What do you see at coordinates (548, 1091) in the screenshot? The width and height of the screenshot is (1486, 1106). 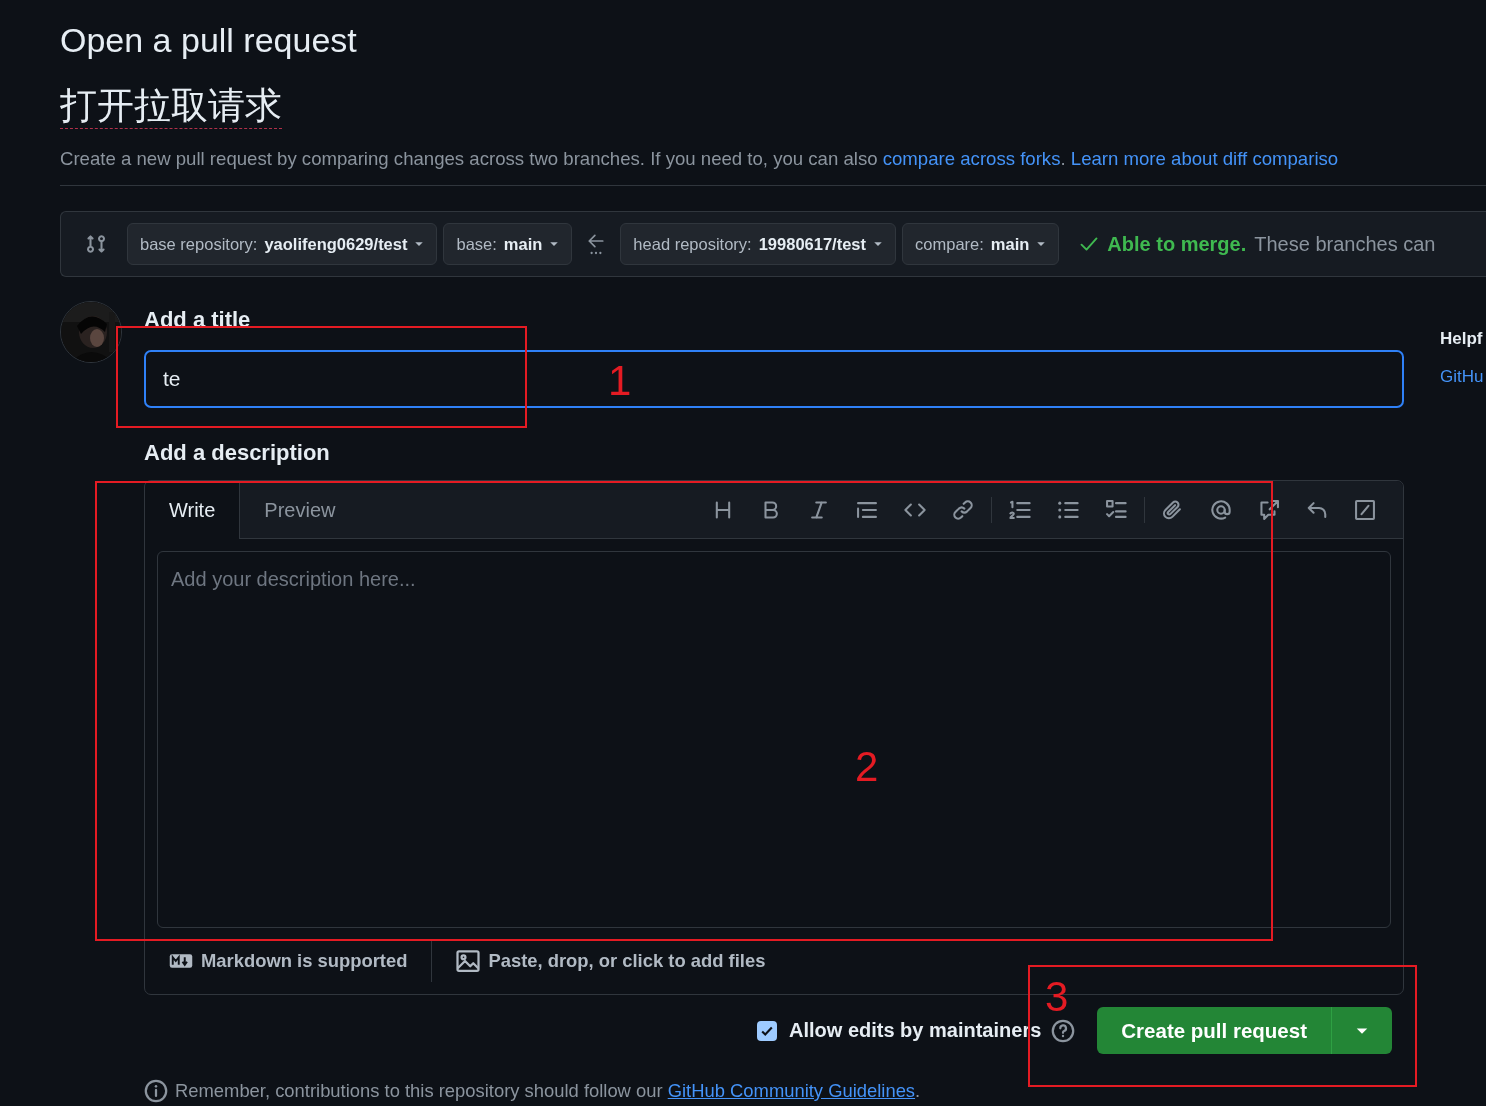 I see `guidelines-notice: Remember, contributions to this repository should follow our GitHub Community Guidelines.` at bounding box center [548, 1091].